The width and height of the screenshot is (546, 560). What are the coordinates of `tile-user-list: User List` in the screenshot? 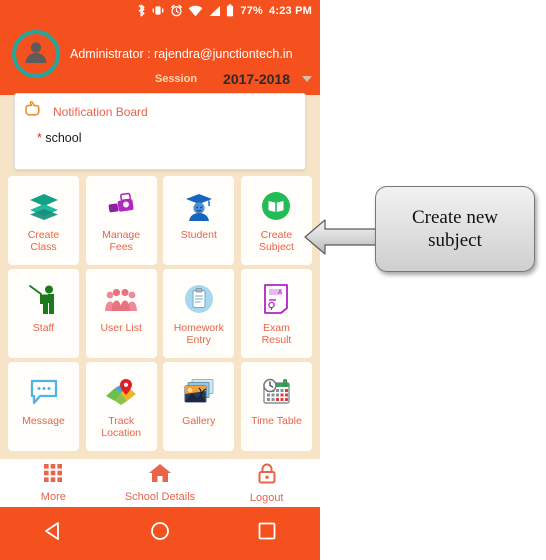 It's located at (121, 313).